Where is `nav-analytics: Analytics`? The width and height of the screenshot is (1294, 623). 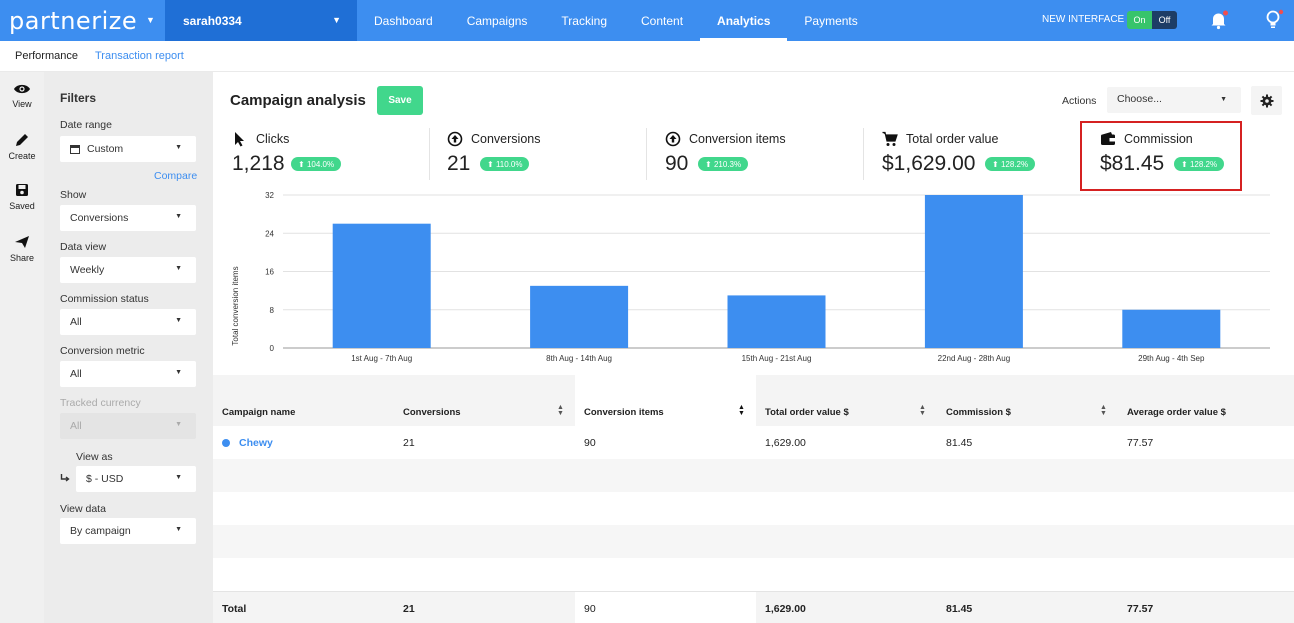
nav-analytics: Analytics is located at coordinates (744, 20).